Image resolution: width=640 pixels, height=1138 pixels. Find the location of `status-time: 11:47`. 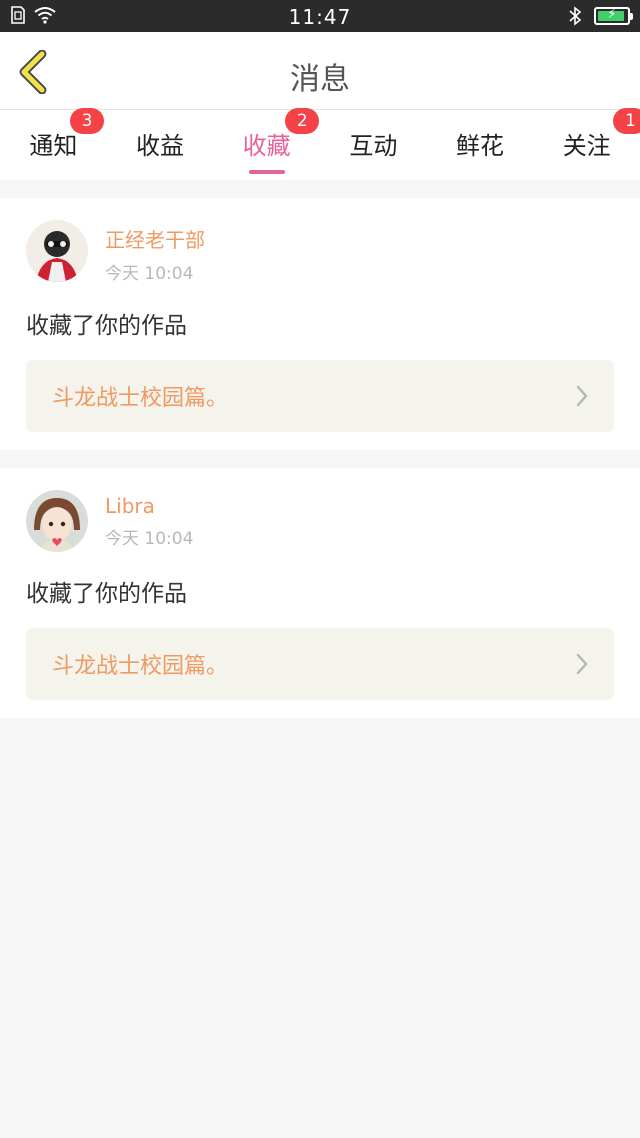

status-time: 11:47 is located at coordinates (320, 17).